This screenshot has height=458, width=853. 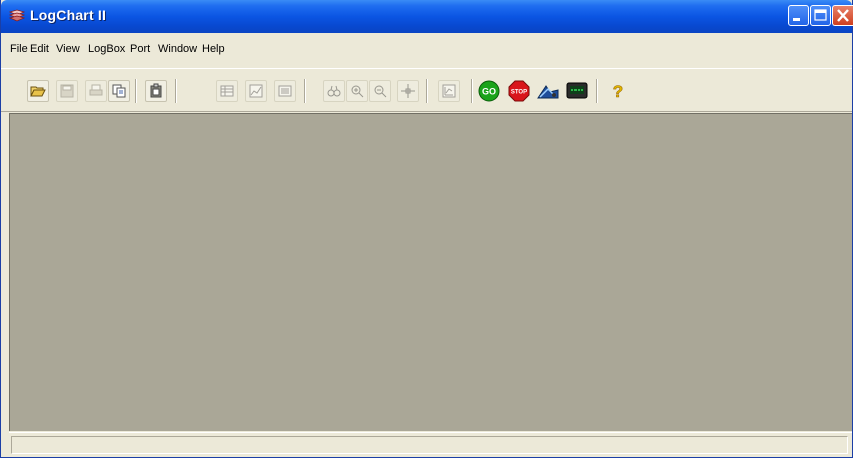 I want to click on menu-view: View, so click(x=68, y=49).